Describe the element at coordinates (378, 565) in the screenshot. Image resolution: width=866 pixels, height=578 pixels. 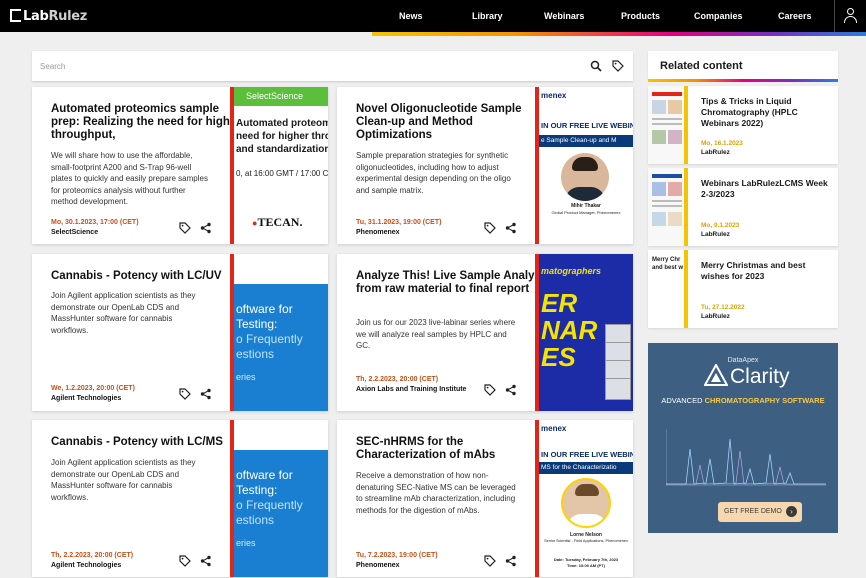
I see `card-organizer: Phenomenex` at that location.